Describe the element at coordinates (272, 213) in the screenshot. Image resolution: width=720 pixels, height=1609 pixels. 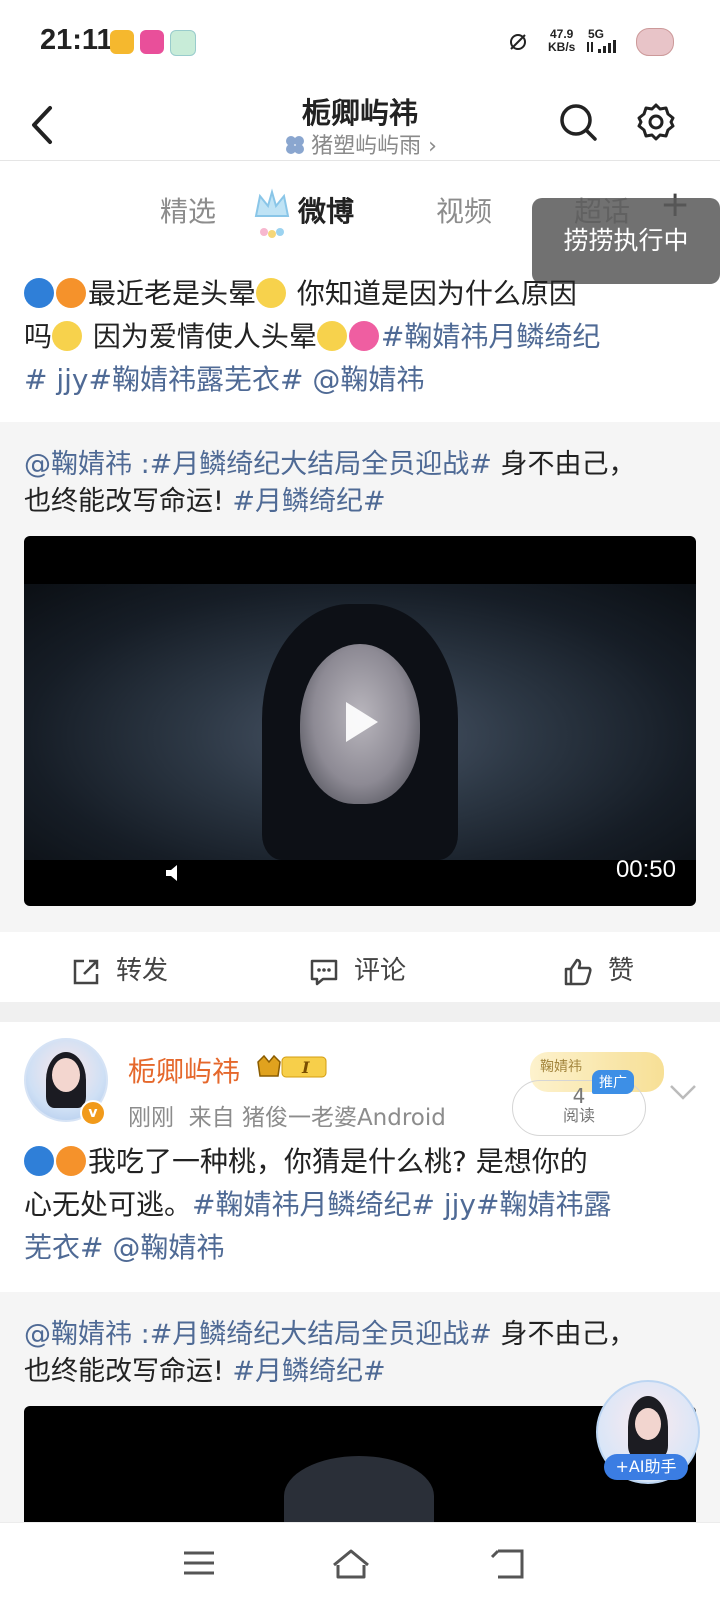
I see `crown-icon` at that location.